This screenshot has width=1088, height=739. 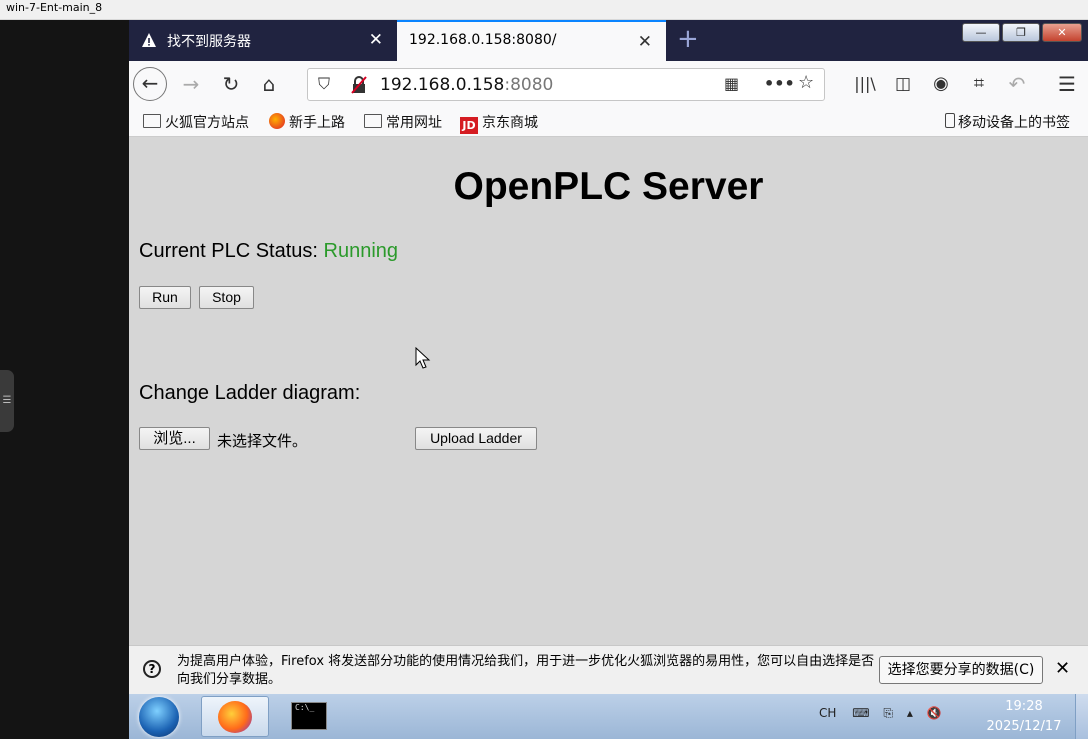 What do you see at coordinates (608, 186) in the screenshot?
I see `page-title: OpenPLC Server` at bounding box center [608, 186].